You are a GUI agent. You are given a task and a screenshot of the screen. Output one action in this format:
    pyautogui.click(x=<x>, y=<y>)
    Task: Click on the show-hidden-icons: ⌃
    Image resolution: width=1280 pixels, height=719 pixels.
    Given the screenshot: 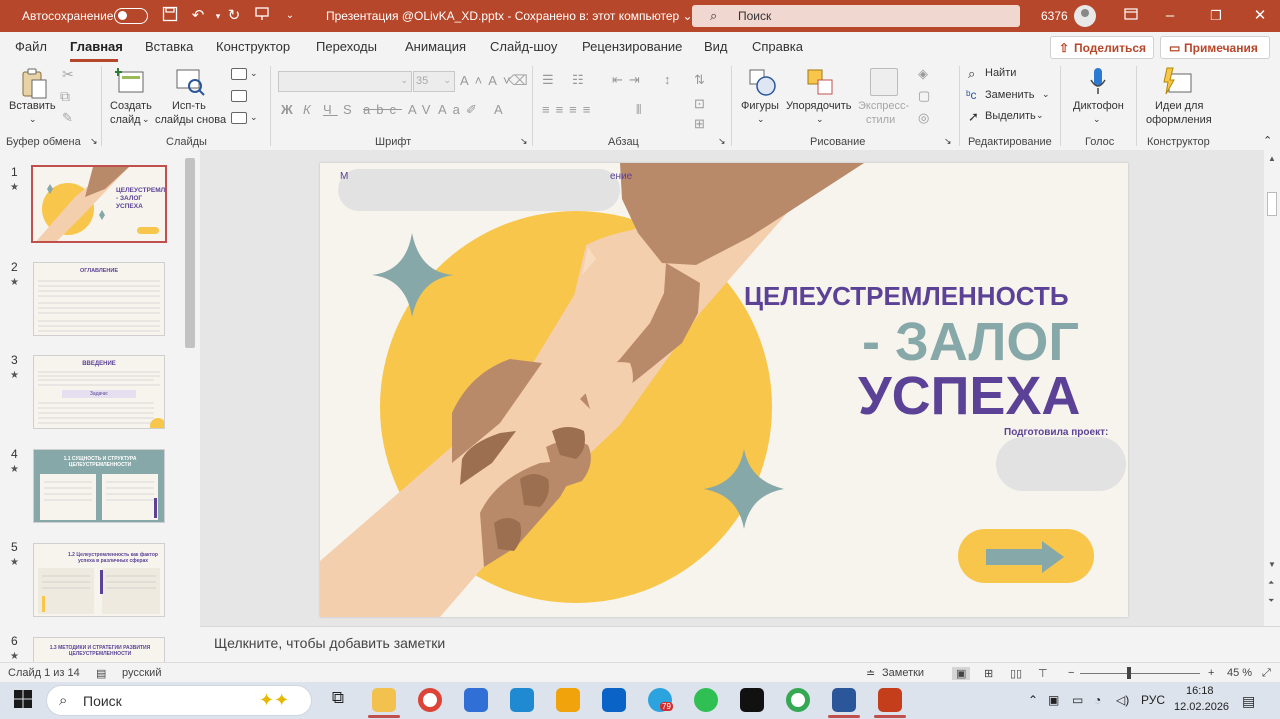 What is the action you would take?
    pyautogui.click(x=1033, y=700)
    